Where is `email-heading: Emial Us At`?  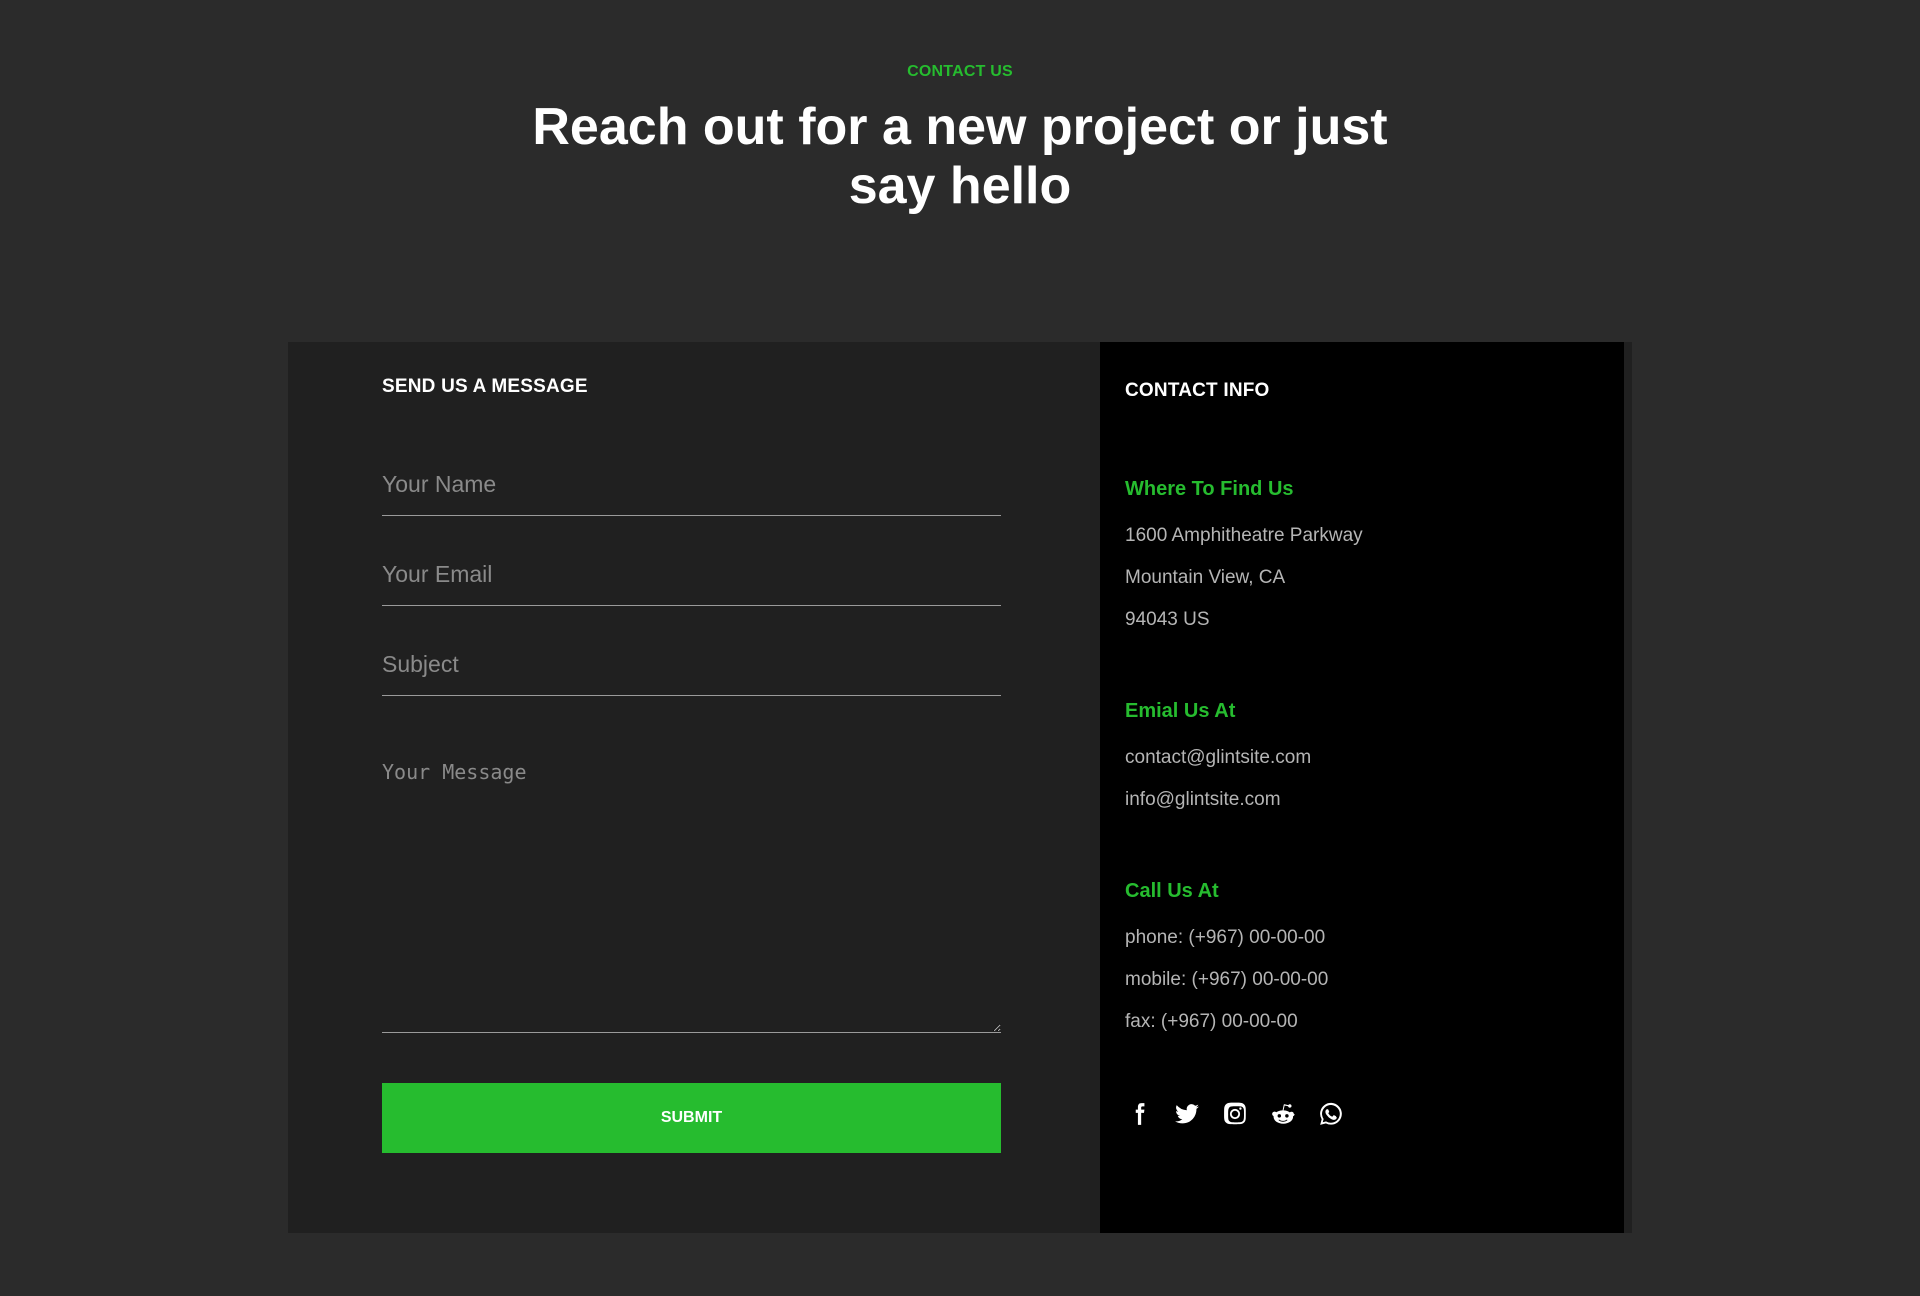 email-heading: Emial Us At is located at coordinates (1180, 711).